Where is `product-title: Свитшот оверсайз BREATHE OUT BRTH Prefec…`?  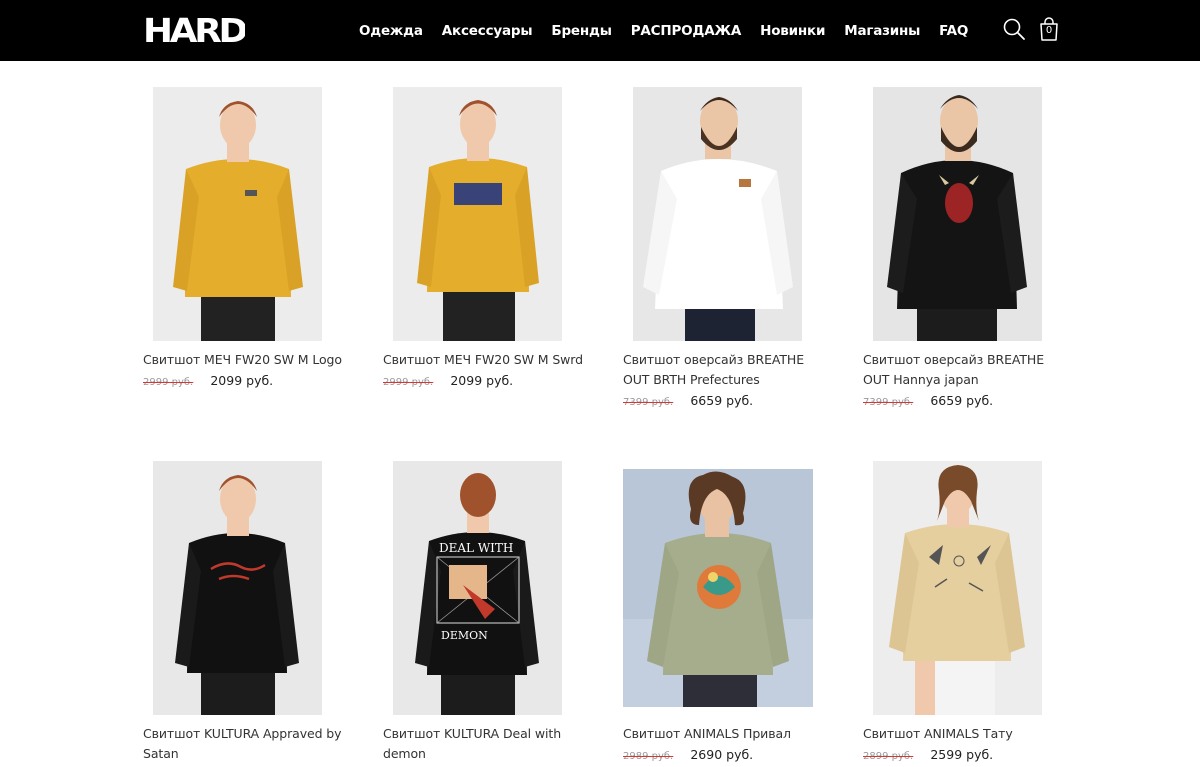
product-title: Свитшот оверсайз BREATHE OUT BRTH Prefec… is located at coordinates (725, 369).